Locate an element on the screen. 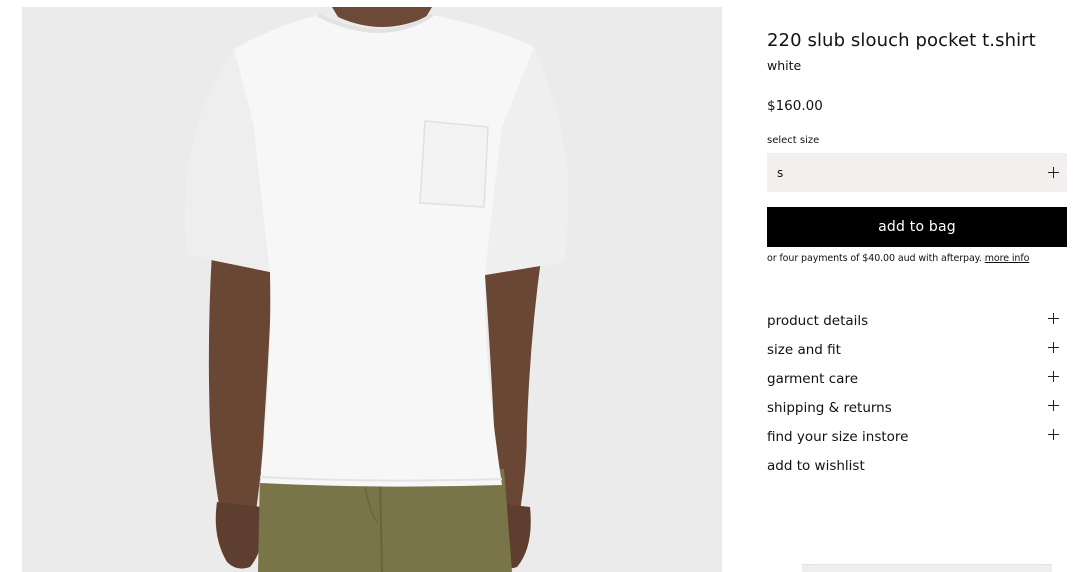  product-colour: white is located at coordinates (784, 65).